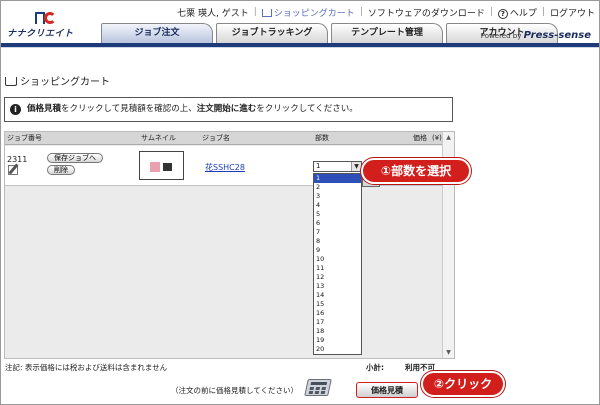 The image size is (600, 405). What do you see at coordinates (337, 214) in the screenshot?
I see `quantity-option: 5` at bounding box center [337, 214].